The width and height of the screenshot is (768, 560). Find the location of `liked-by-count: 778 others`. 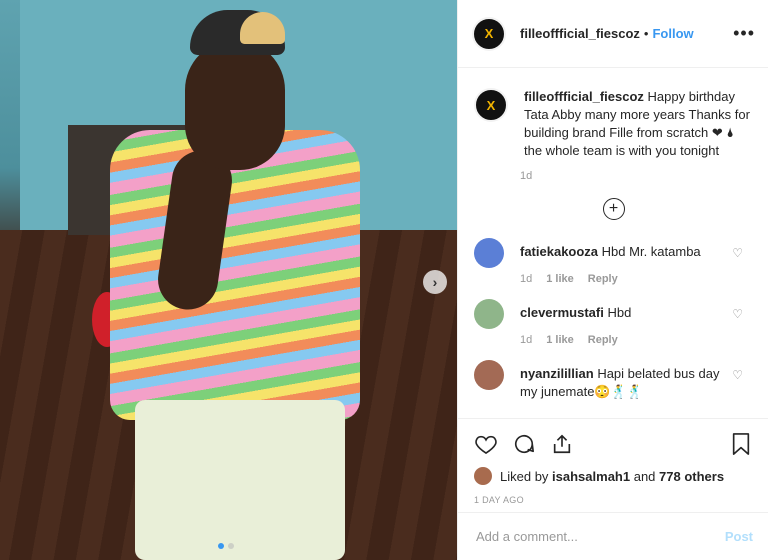

liked-by-count: 778 others is located at coordinates (691, 476).